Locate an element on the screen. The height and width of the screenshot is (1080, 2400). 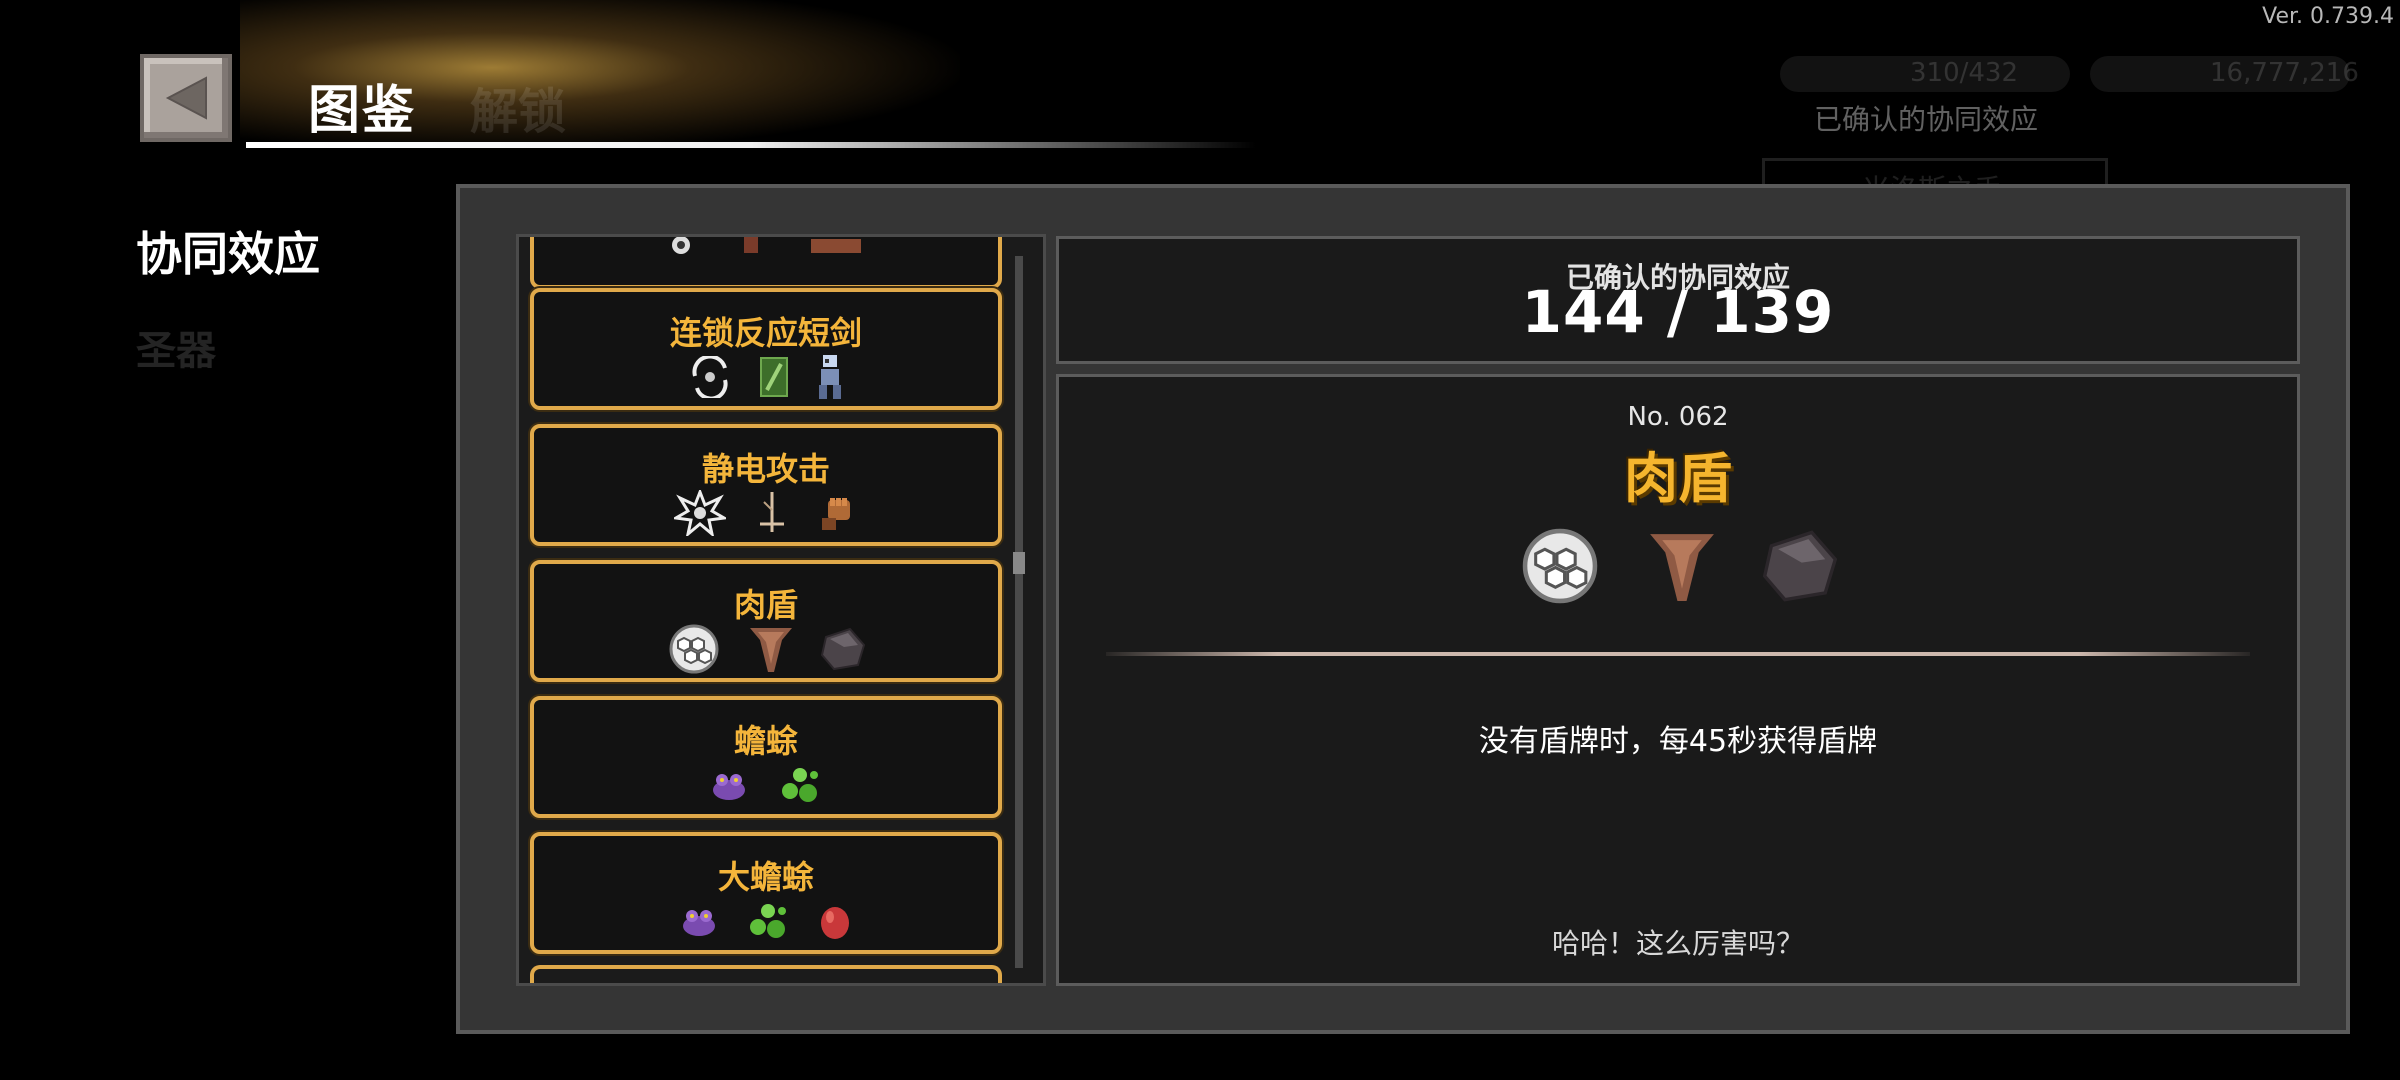
list-scrollbar-thumb is located at coordinates (1019, 563).